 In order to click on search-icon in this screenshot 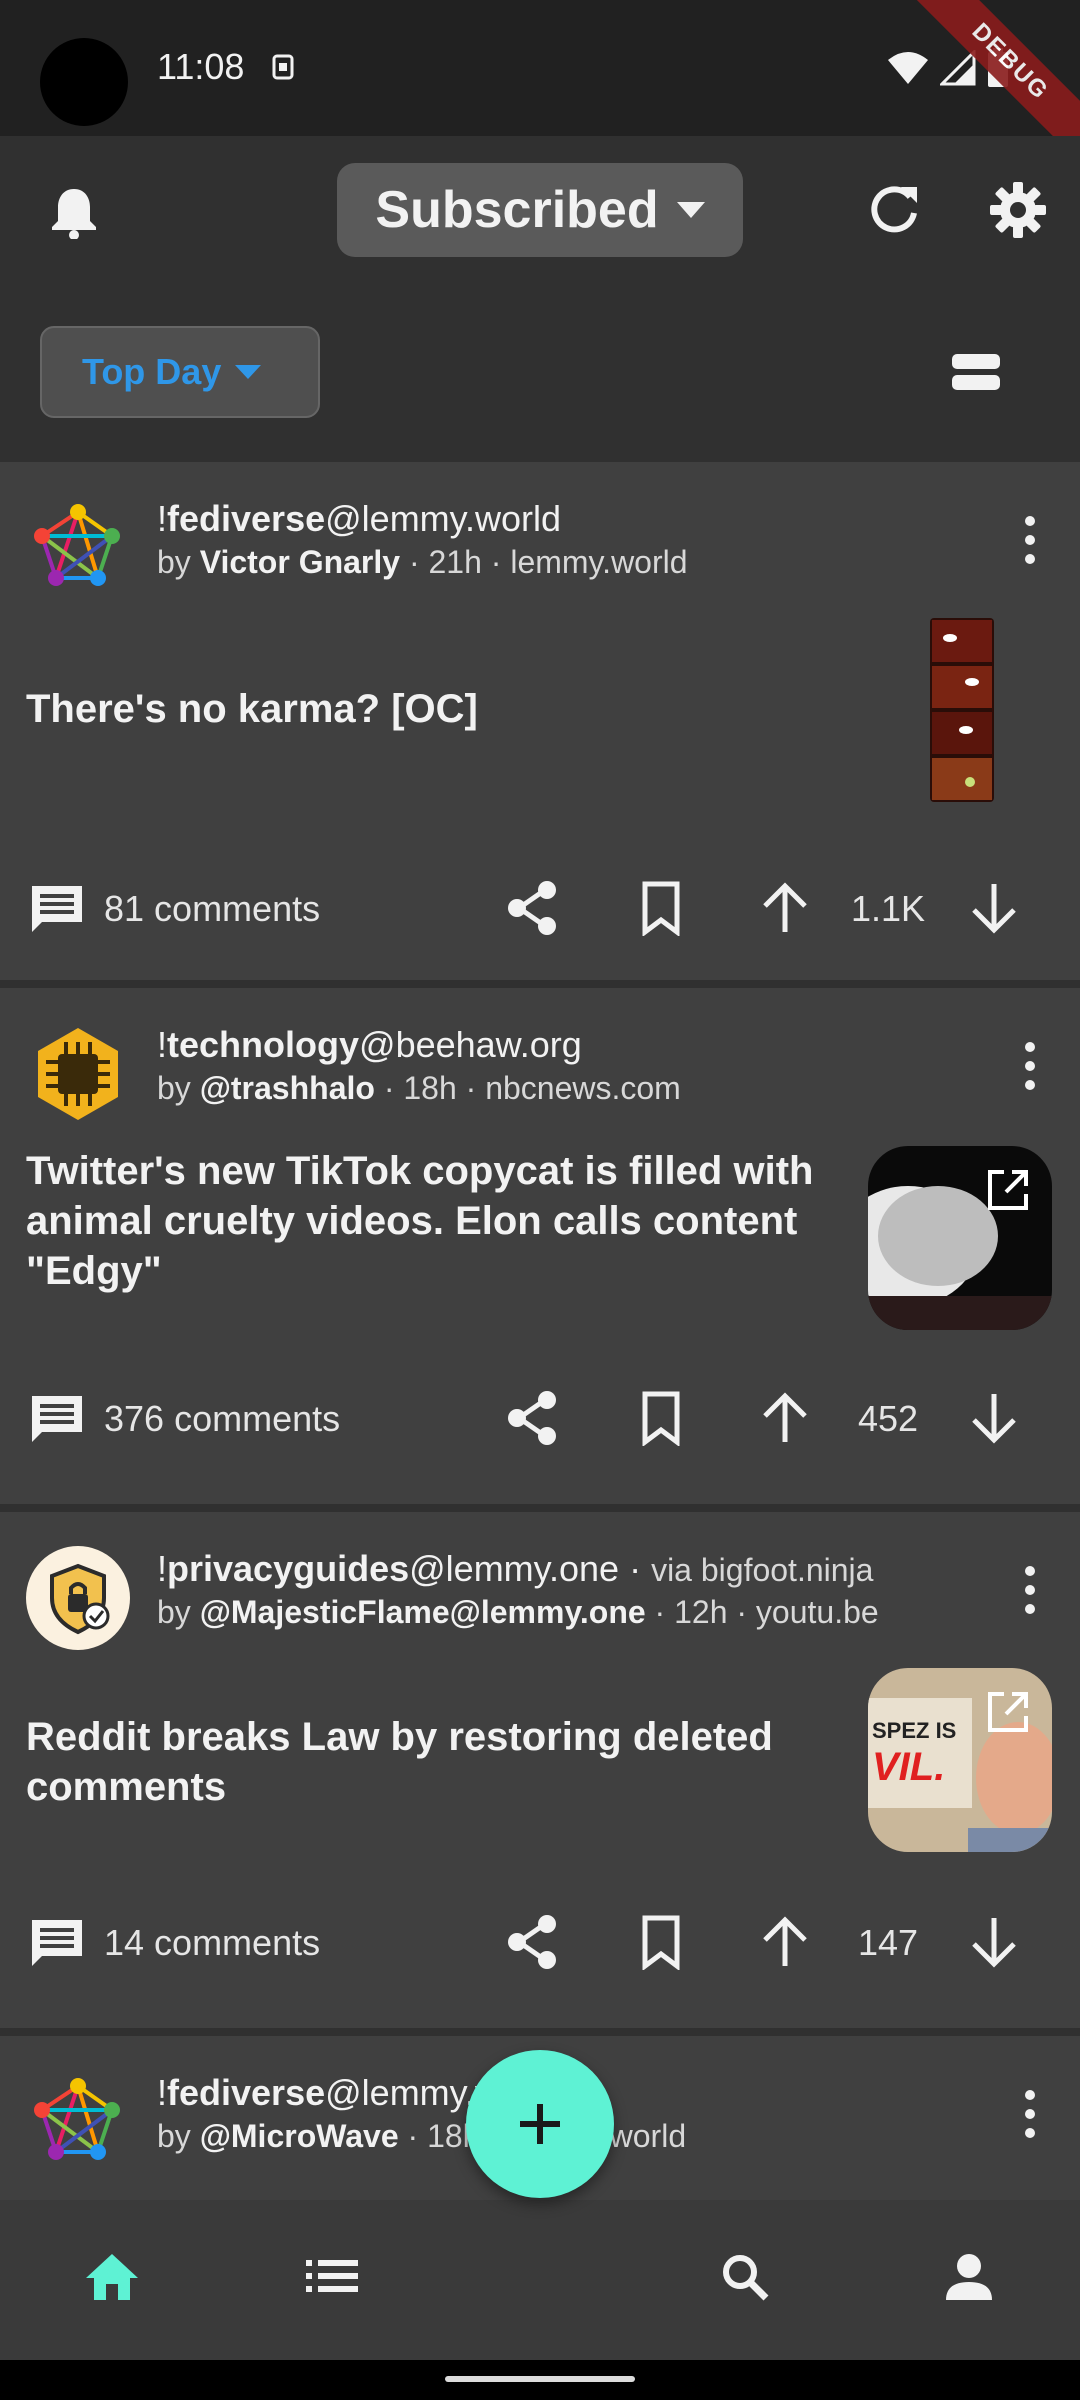, I will do `click(746, 2278)`.